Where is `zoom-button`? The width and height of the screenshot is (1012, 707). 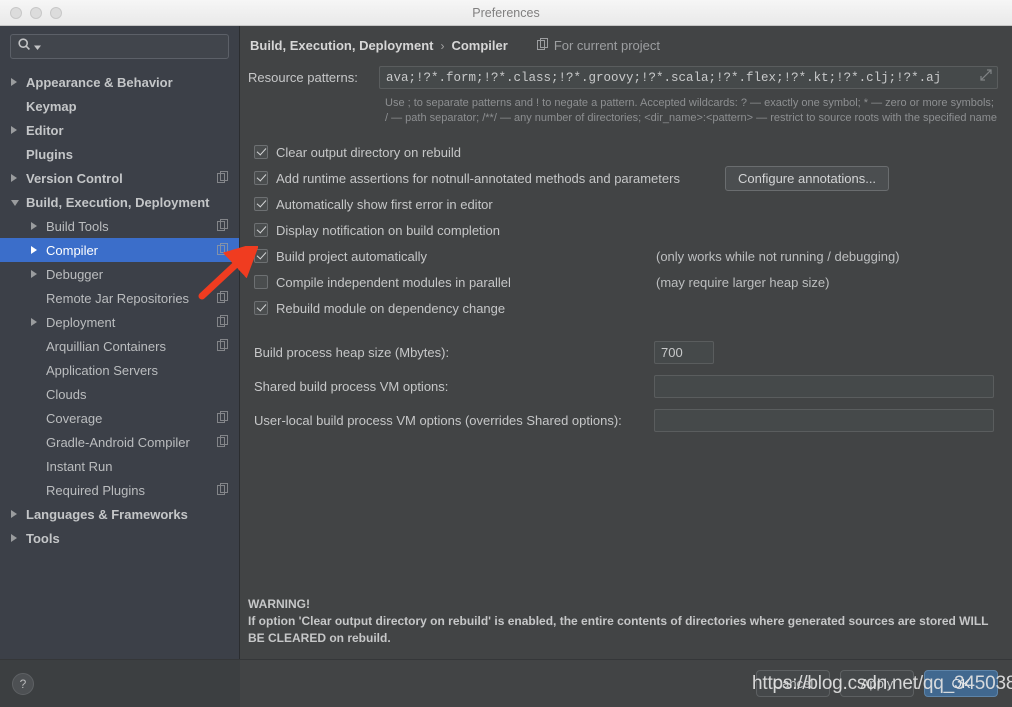 zoom-button is located at coordinates (56, 12).